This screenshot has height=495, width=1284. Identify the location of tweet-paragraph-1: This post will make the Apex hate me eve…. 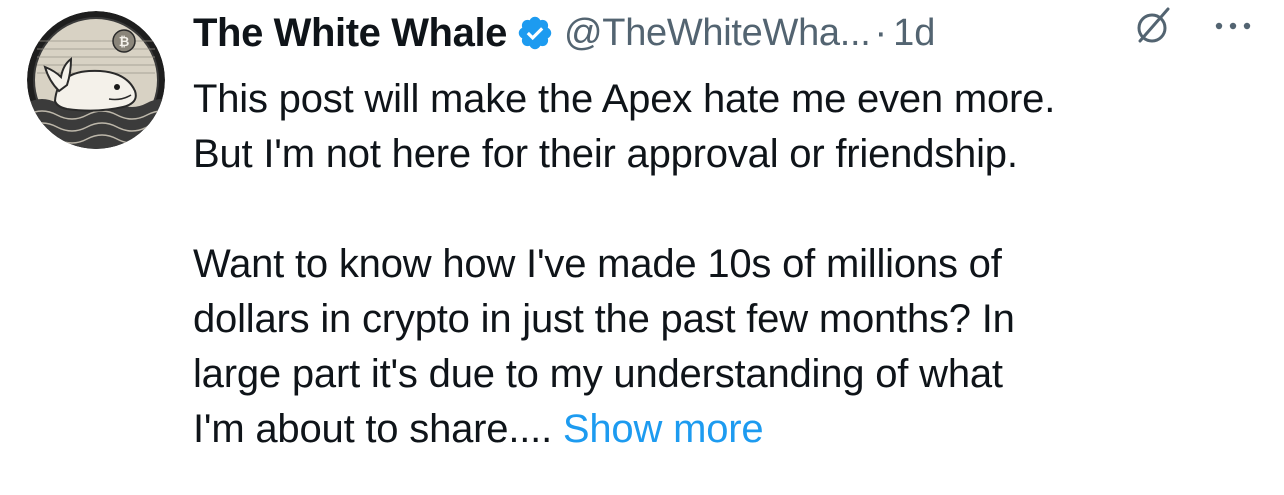
(624, 126).